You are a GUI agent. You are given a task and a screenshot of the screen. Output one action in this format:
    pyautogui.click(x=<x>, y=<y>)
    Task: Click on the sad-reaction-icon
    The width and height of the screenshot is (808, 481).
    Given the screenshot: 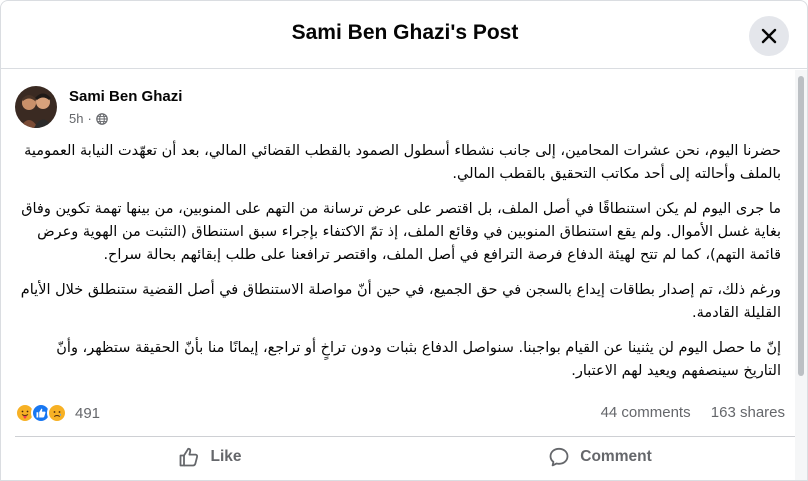 What is the action you would take?
    pyautogui.click(x=57, y=413)
    